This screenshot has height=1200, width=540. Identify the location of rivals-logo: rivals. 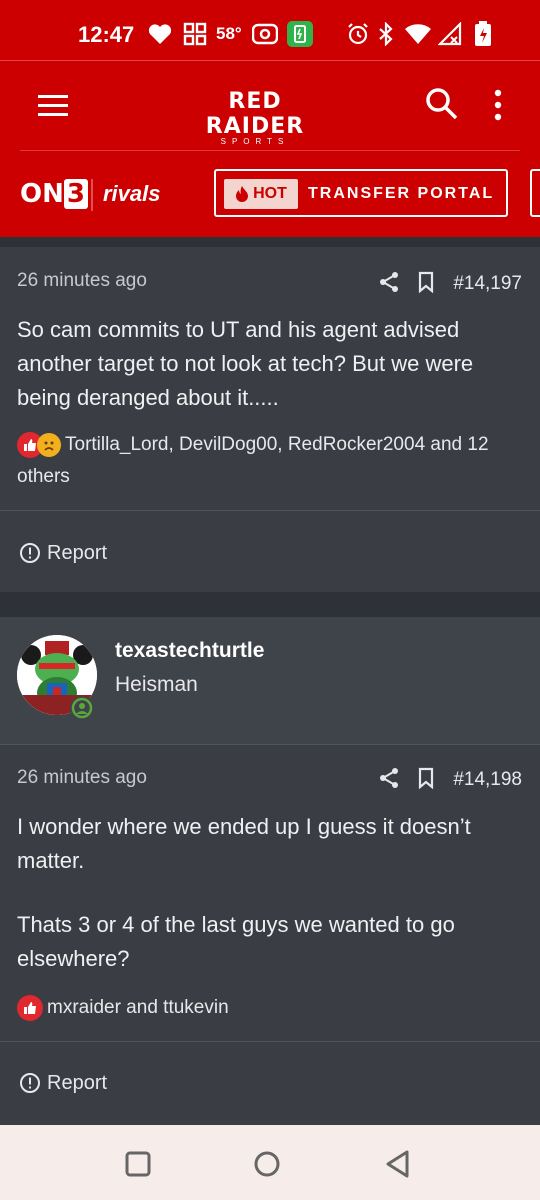
(132, 194).